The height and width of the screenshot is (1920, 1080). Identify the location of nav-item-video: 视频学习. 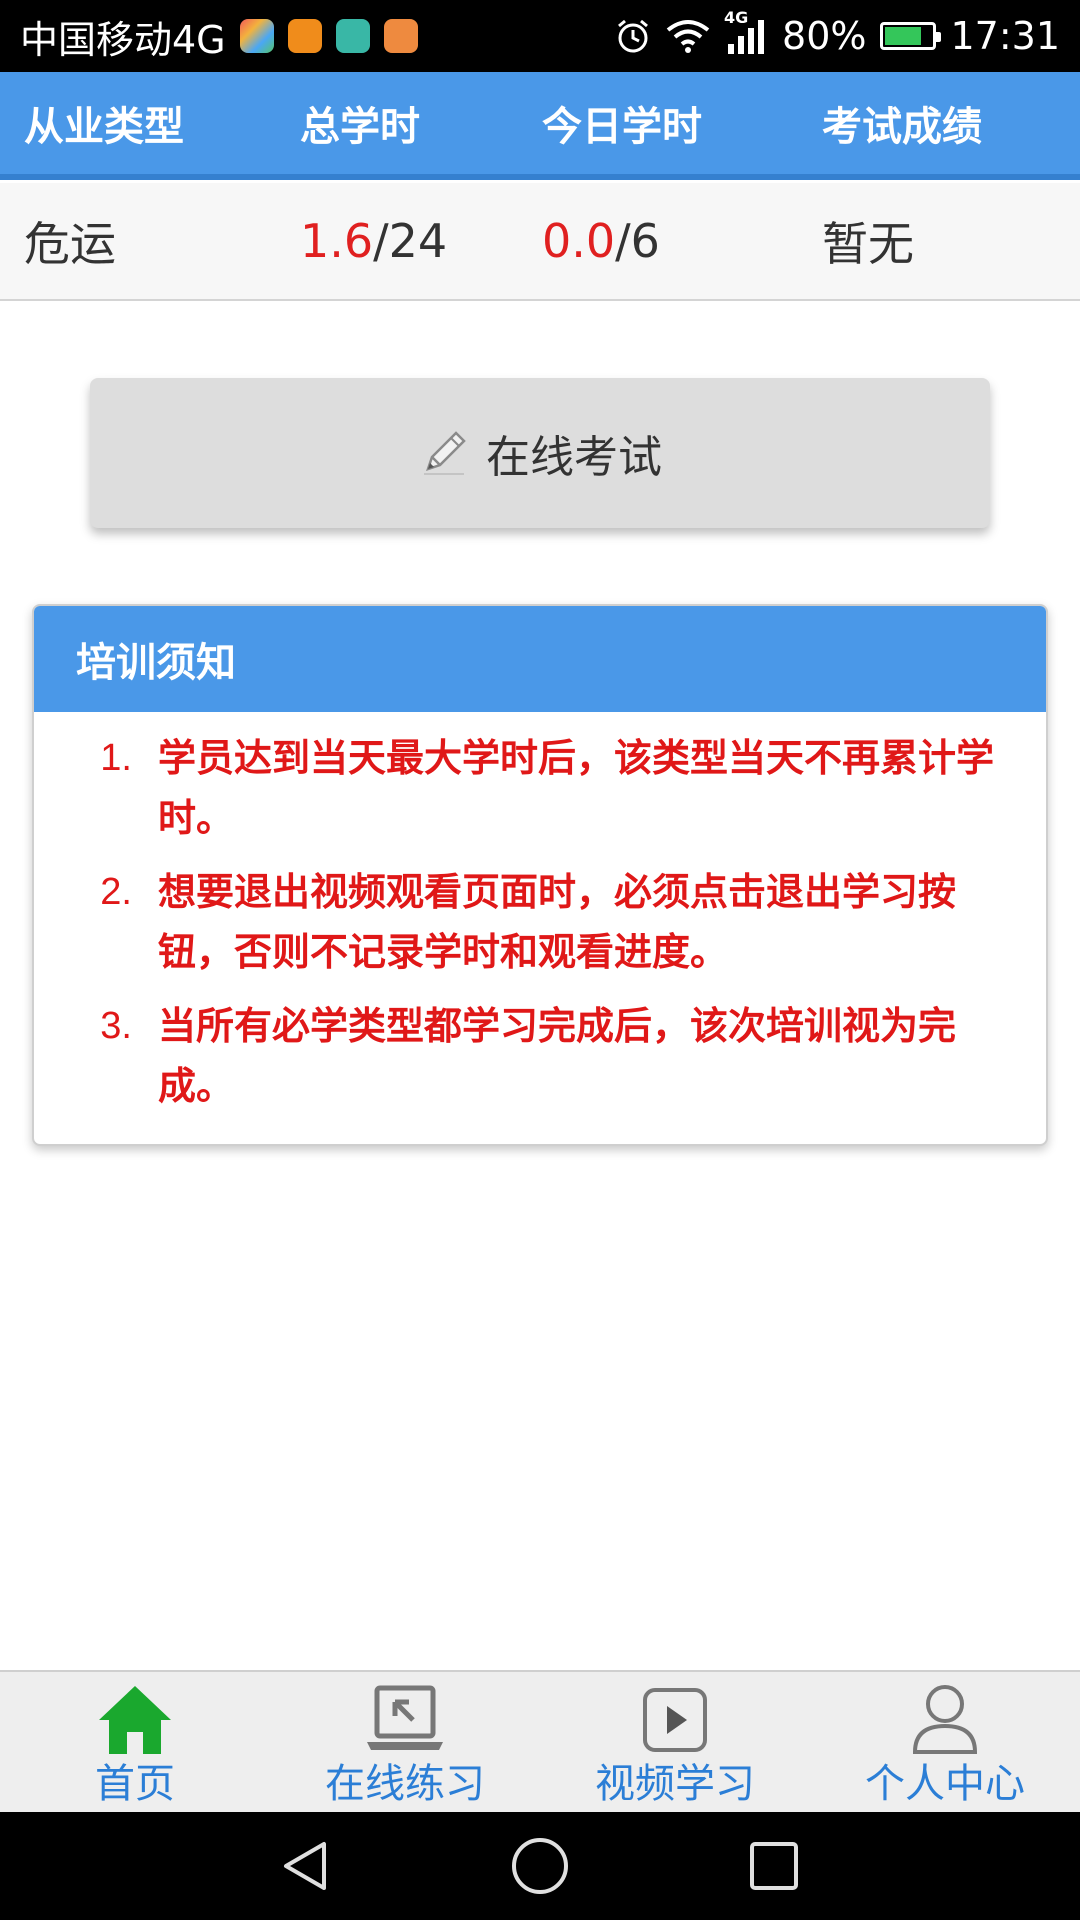
(675, 1742).